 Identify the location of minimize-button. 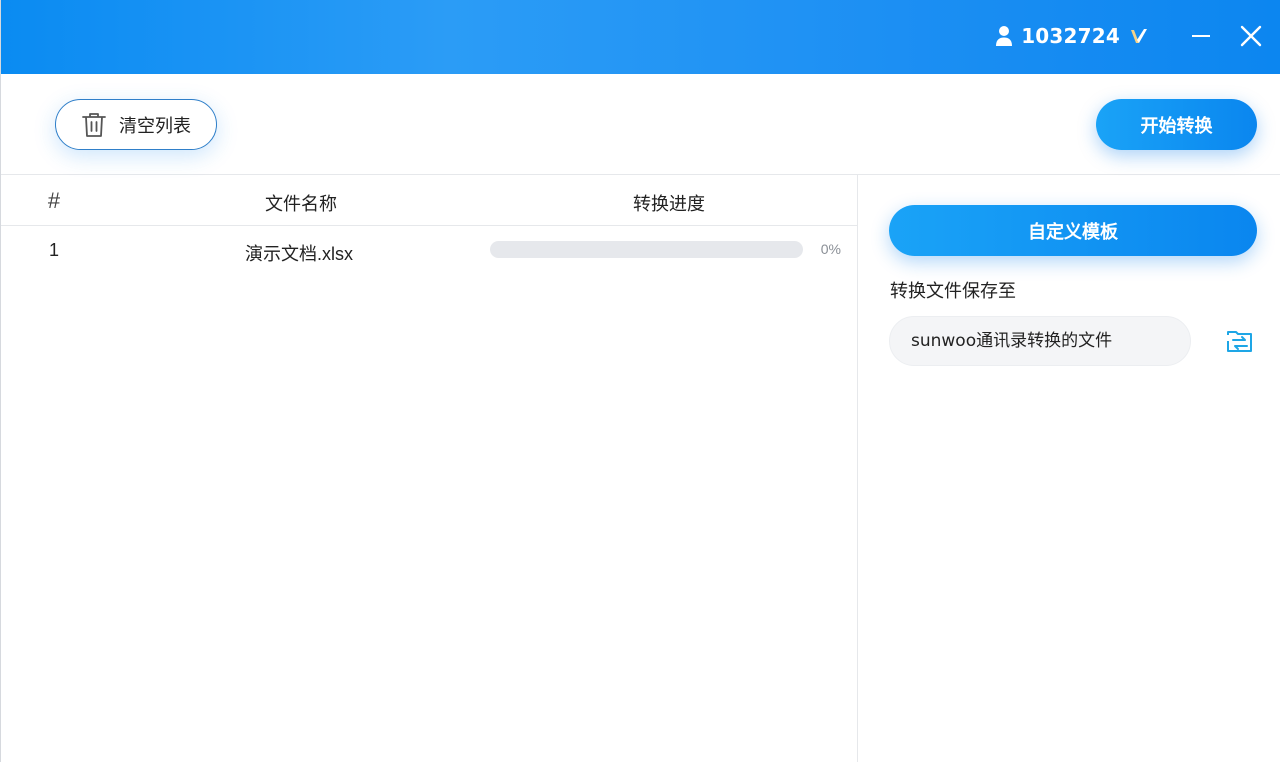
(1201, 36).